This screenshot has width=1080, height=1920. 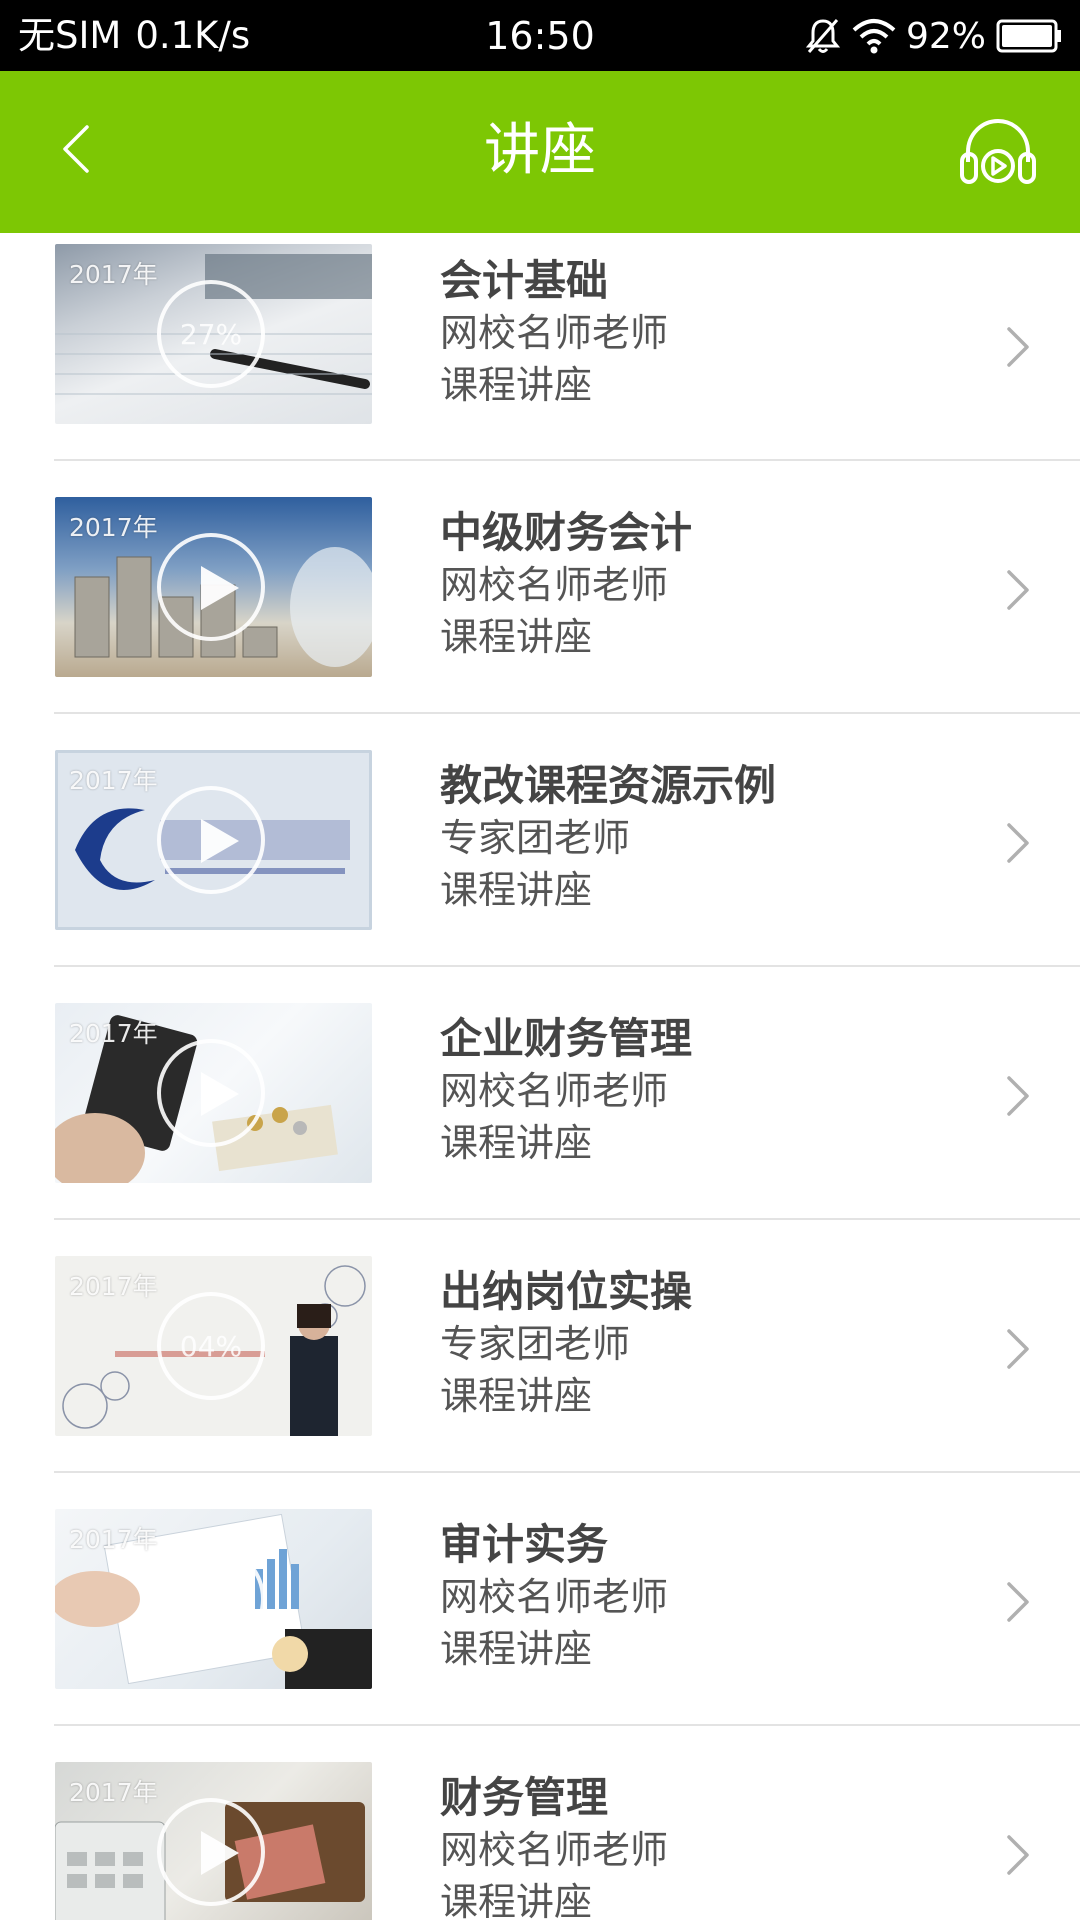 I want to click on lecture-info: 财务管理 网校名师老师 课程讲座, so click(x=554, y=1846).